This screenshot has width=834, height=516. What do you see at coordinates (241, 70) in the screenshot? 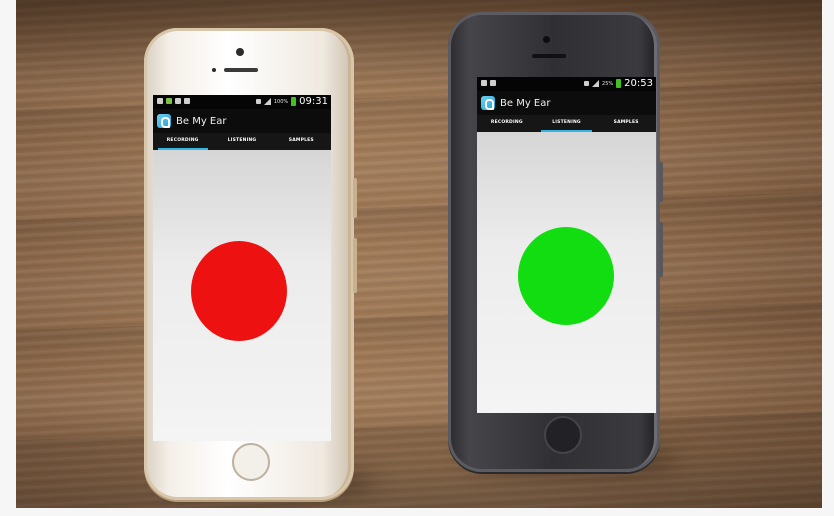
I see `left-phone-earpiece` at bounding box center [241, 70].